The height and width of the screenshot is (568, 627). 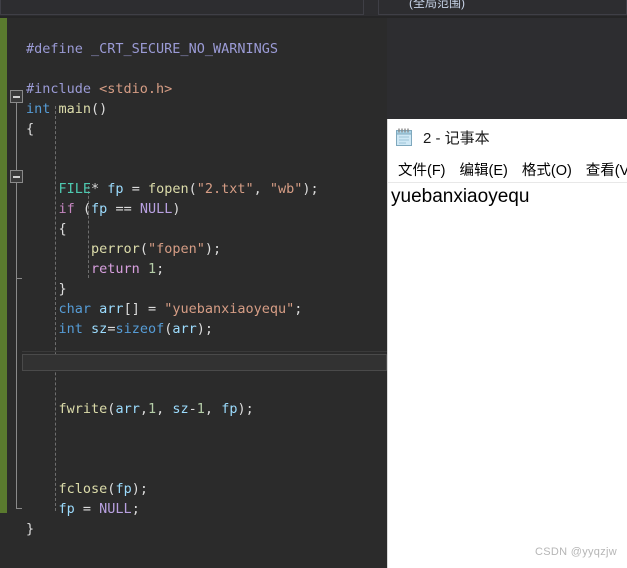 I want to click on code-line: fp = NULL;, so click(x=206, y=509).